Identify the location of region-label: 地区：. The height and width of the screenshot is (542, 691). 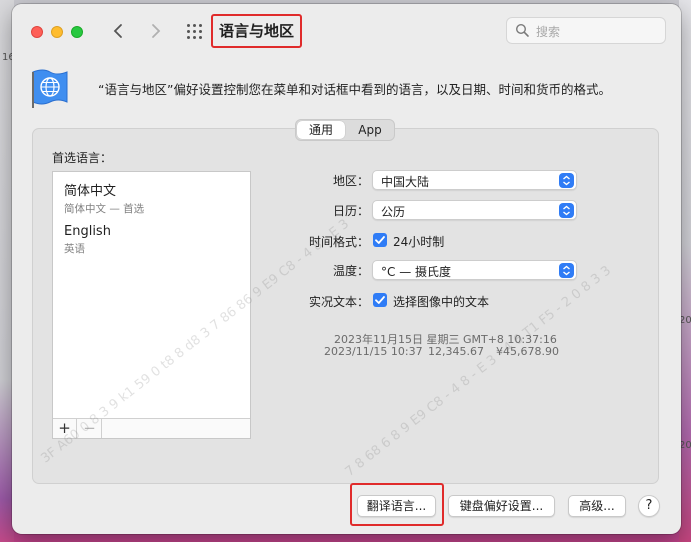
(350, 181).